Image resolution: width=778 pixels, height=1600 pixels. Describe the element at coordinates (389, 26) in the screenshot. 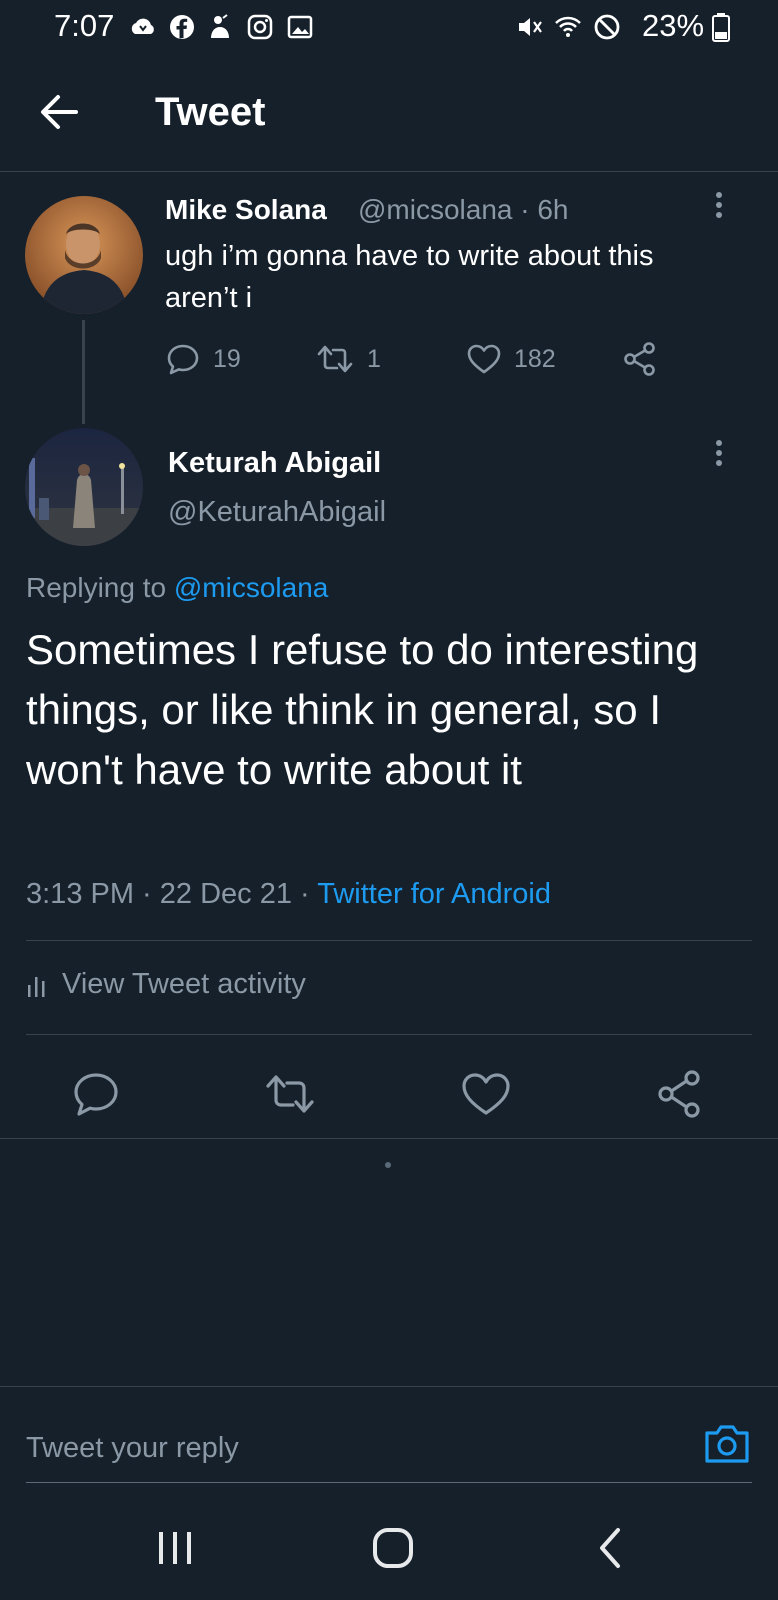

I see `status-bar: 7:07 23%` at that location.